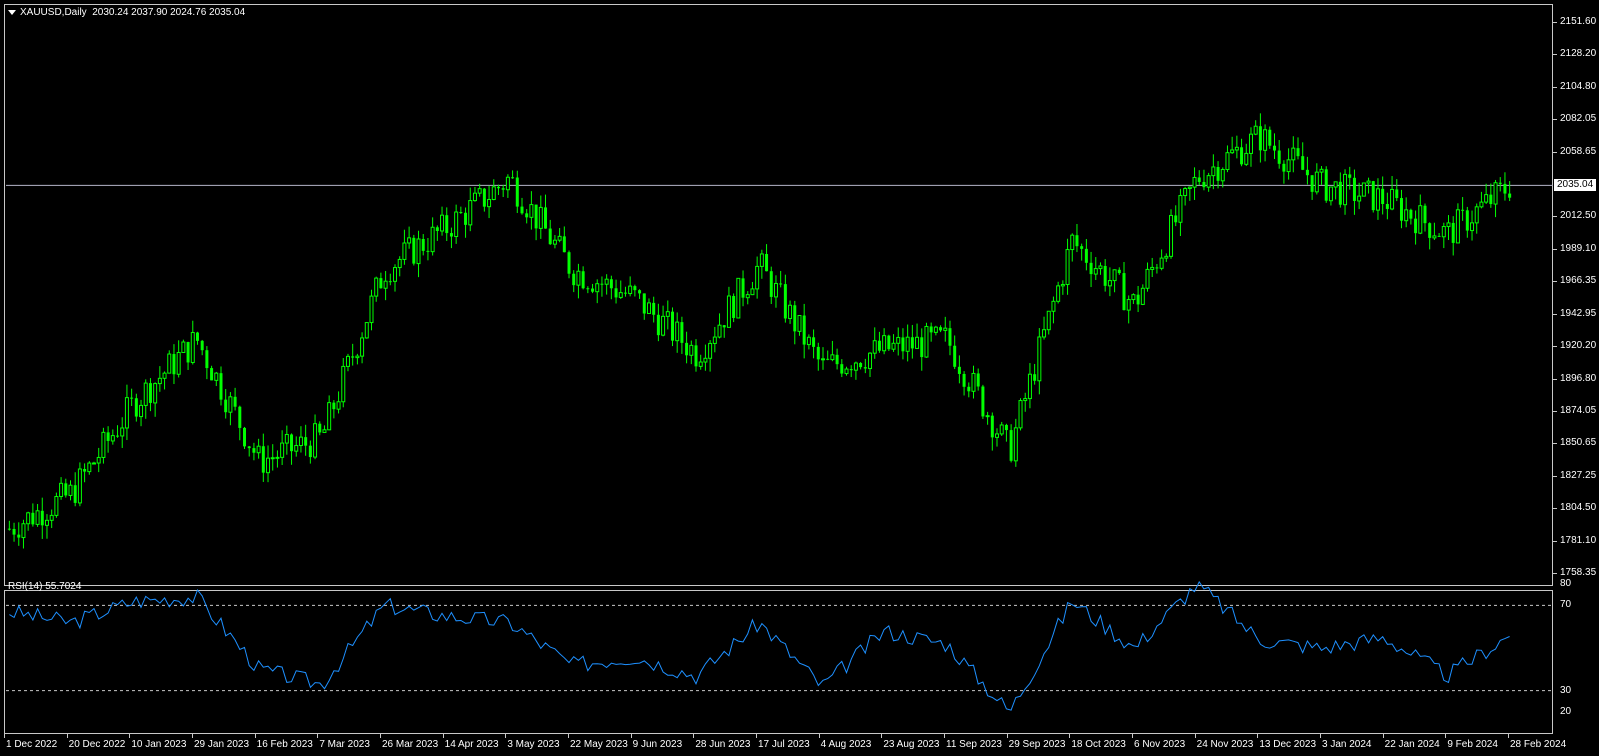 Image resolution: width=1599 pixels, height=756 pixels. I want to click on price-label: 1827.25, so click(1578, 475).